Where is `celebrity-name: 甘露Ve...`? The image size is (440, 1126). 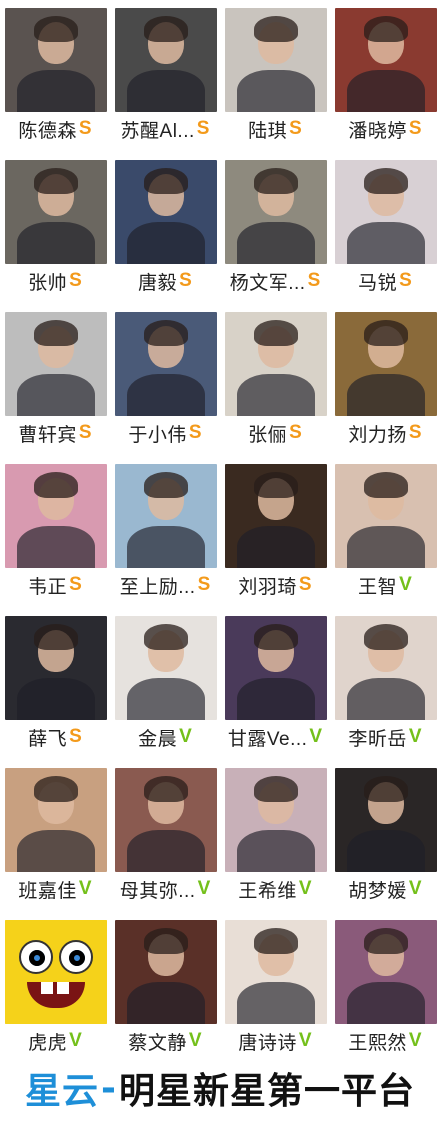 celebrity-name: 甘露Ve... is located at coordinates (268, 737).